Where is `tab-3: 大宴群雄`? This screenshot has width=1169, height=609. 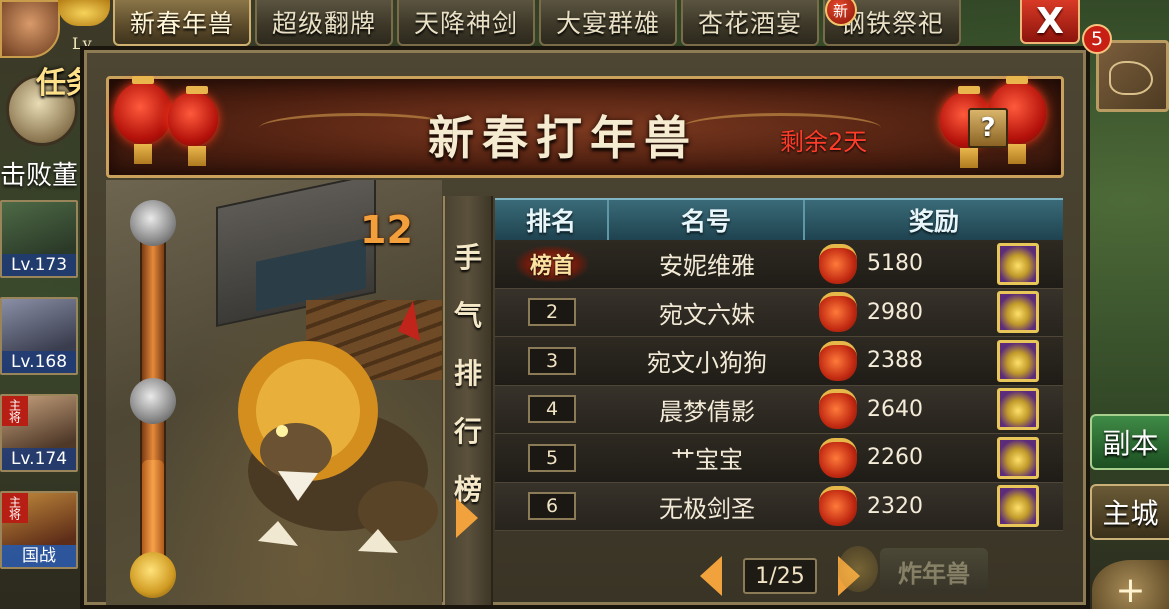 tab-3: 大宴群雄 is located at coordinates (608, 23).